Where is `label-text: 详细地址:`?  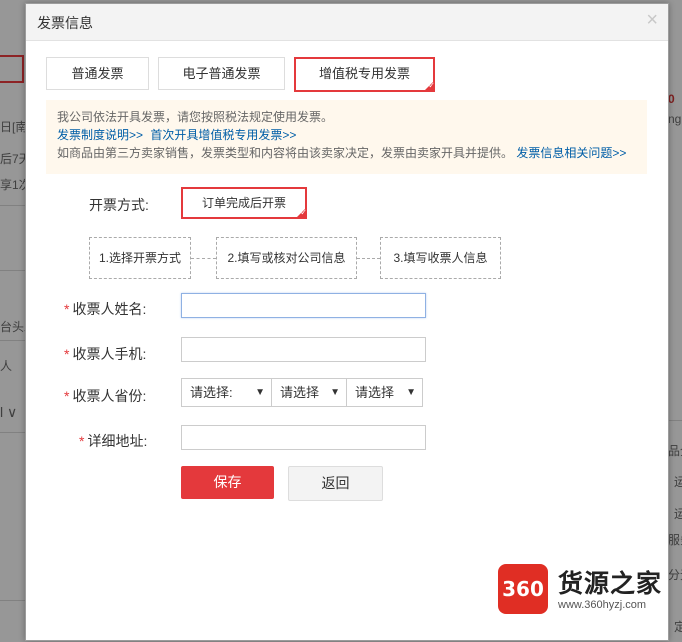
label-text: 详细地址: is located at coordinates (117, 441).